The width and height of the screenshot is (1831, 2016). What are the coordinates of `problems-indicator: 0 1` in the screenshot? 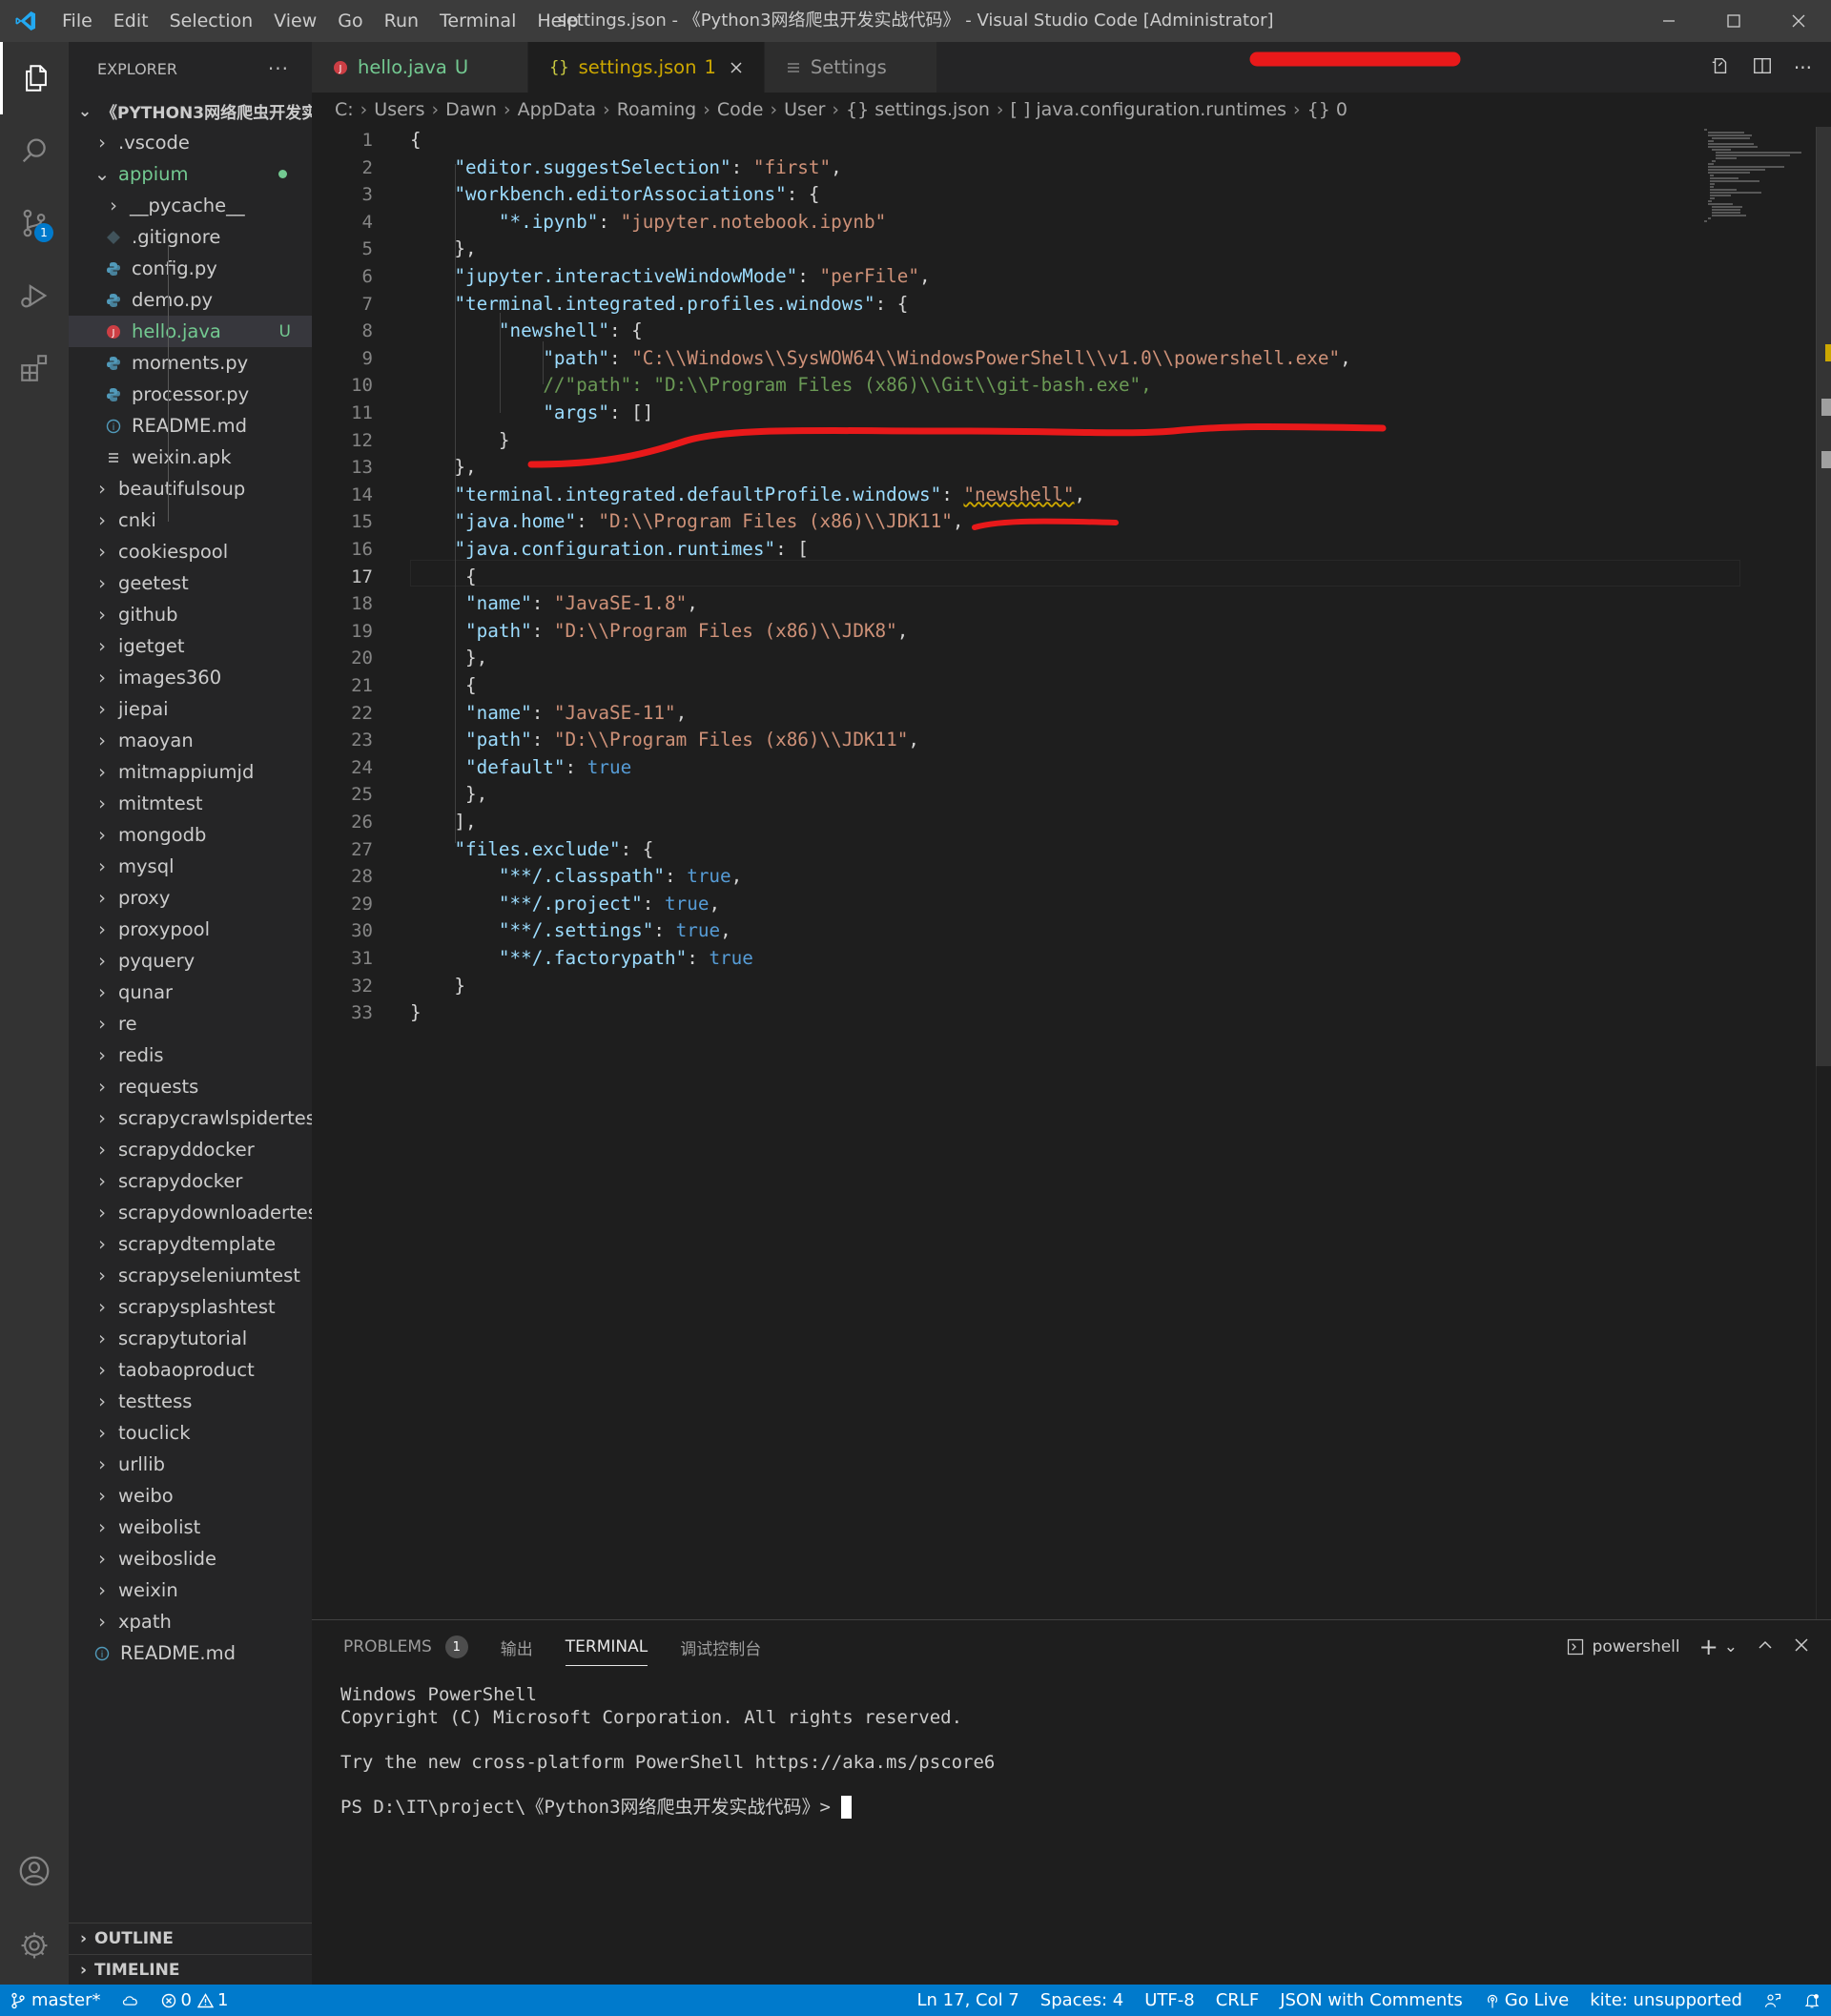 It's located at (194, 2000).